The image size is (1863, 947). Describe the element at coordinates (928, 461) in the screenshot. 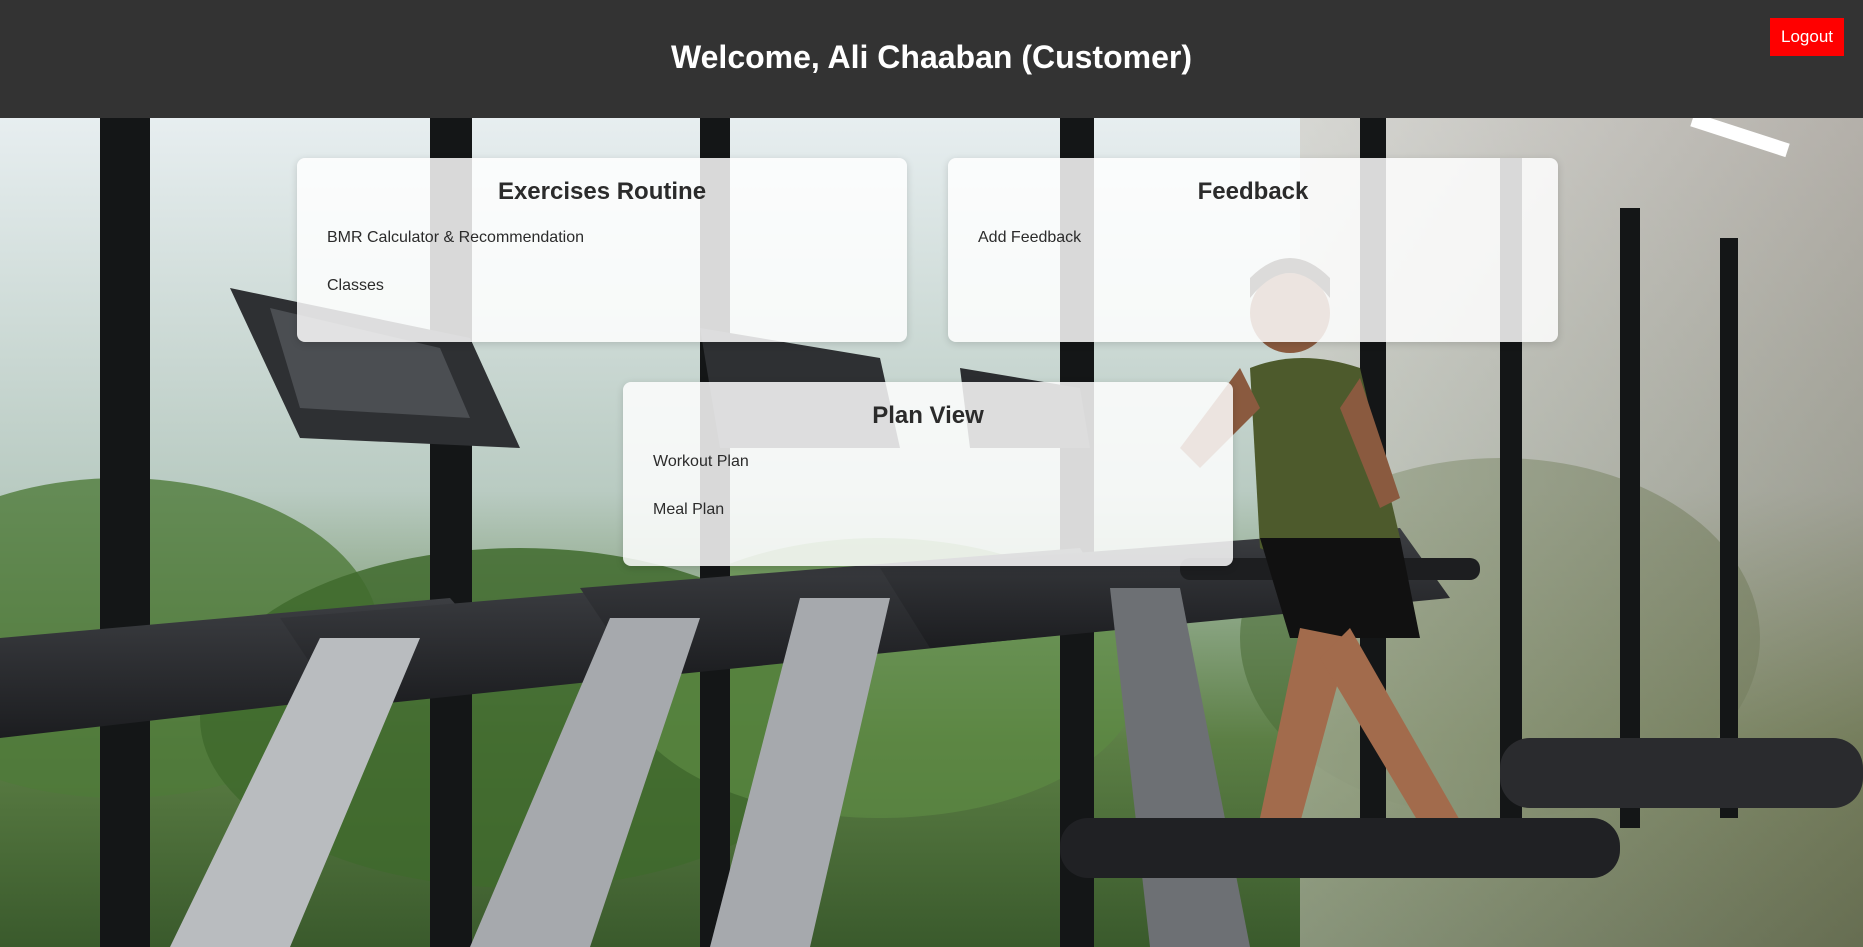

I see `workout-plan-link: Workout Plan` at that location.